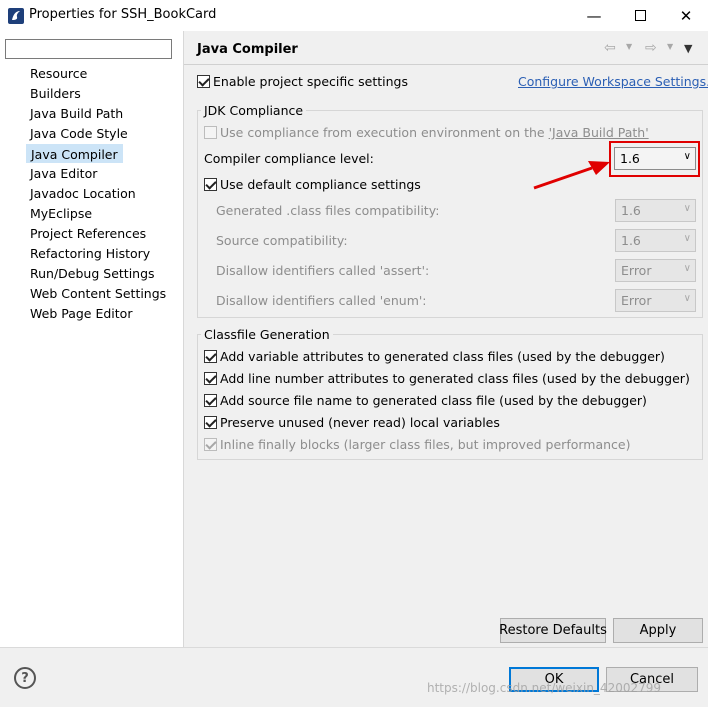  What do you see at coordinates (670, 46) in the screenshot?
I see `forward-dropdown-icon: ▼` at bounding box center [670, 46].